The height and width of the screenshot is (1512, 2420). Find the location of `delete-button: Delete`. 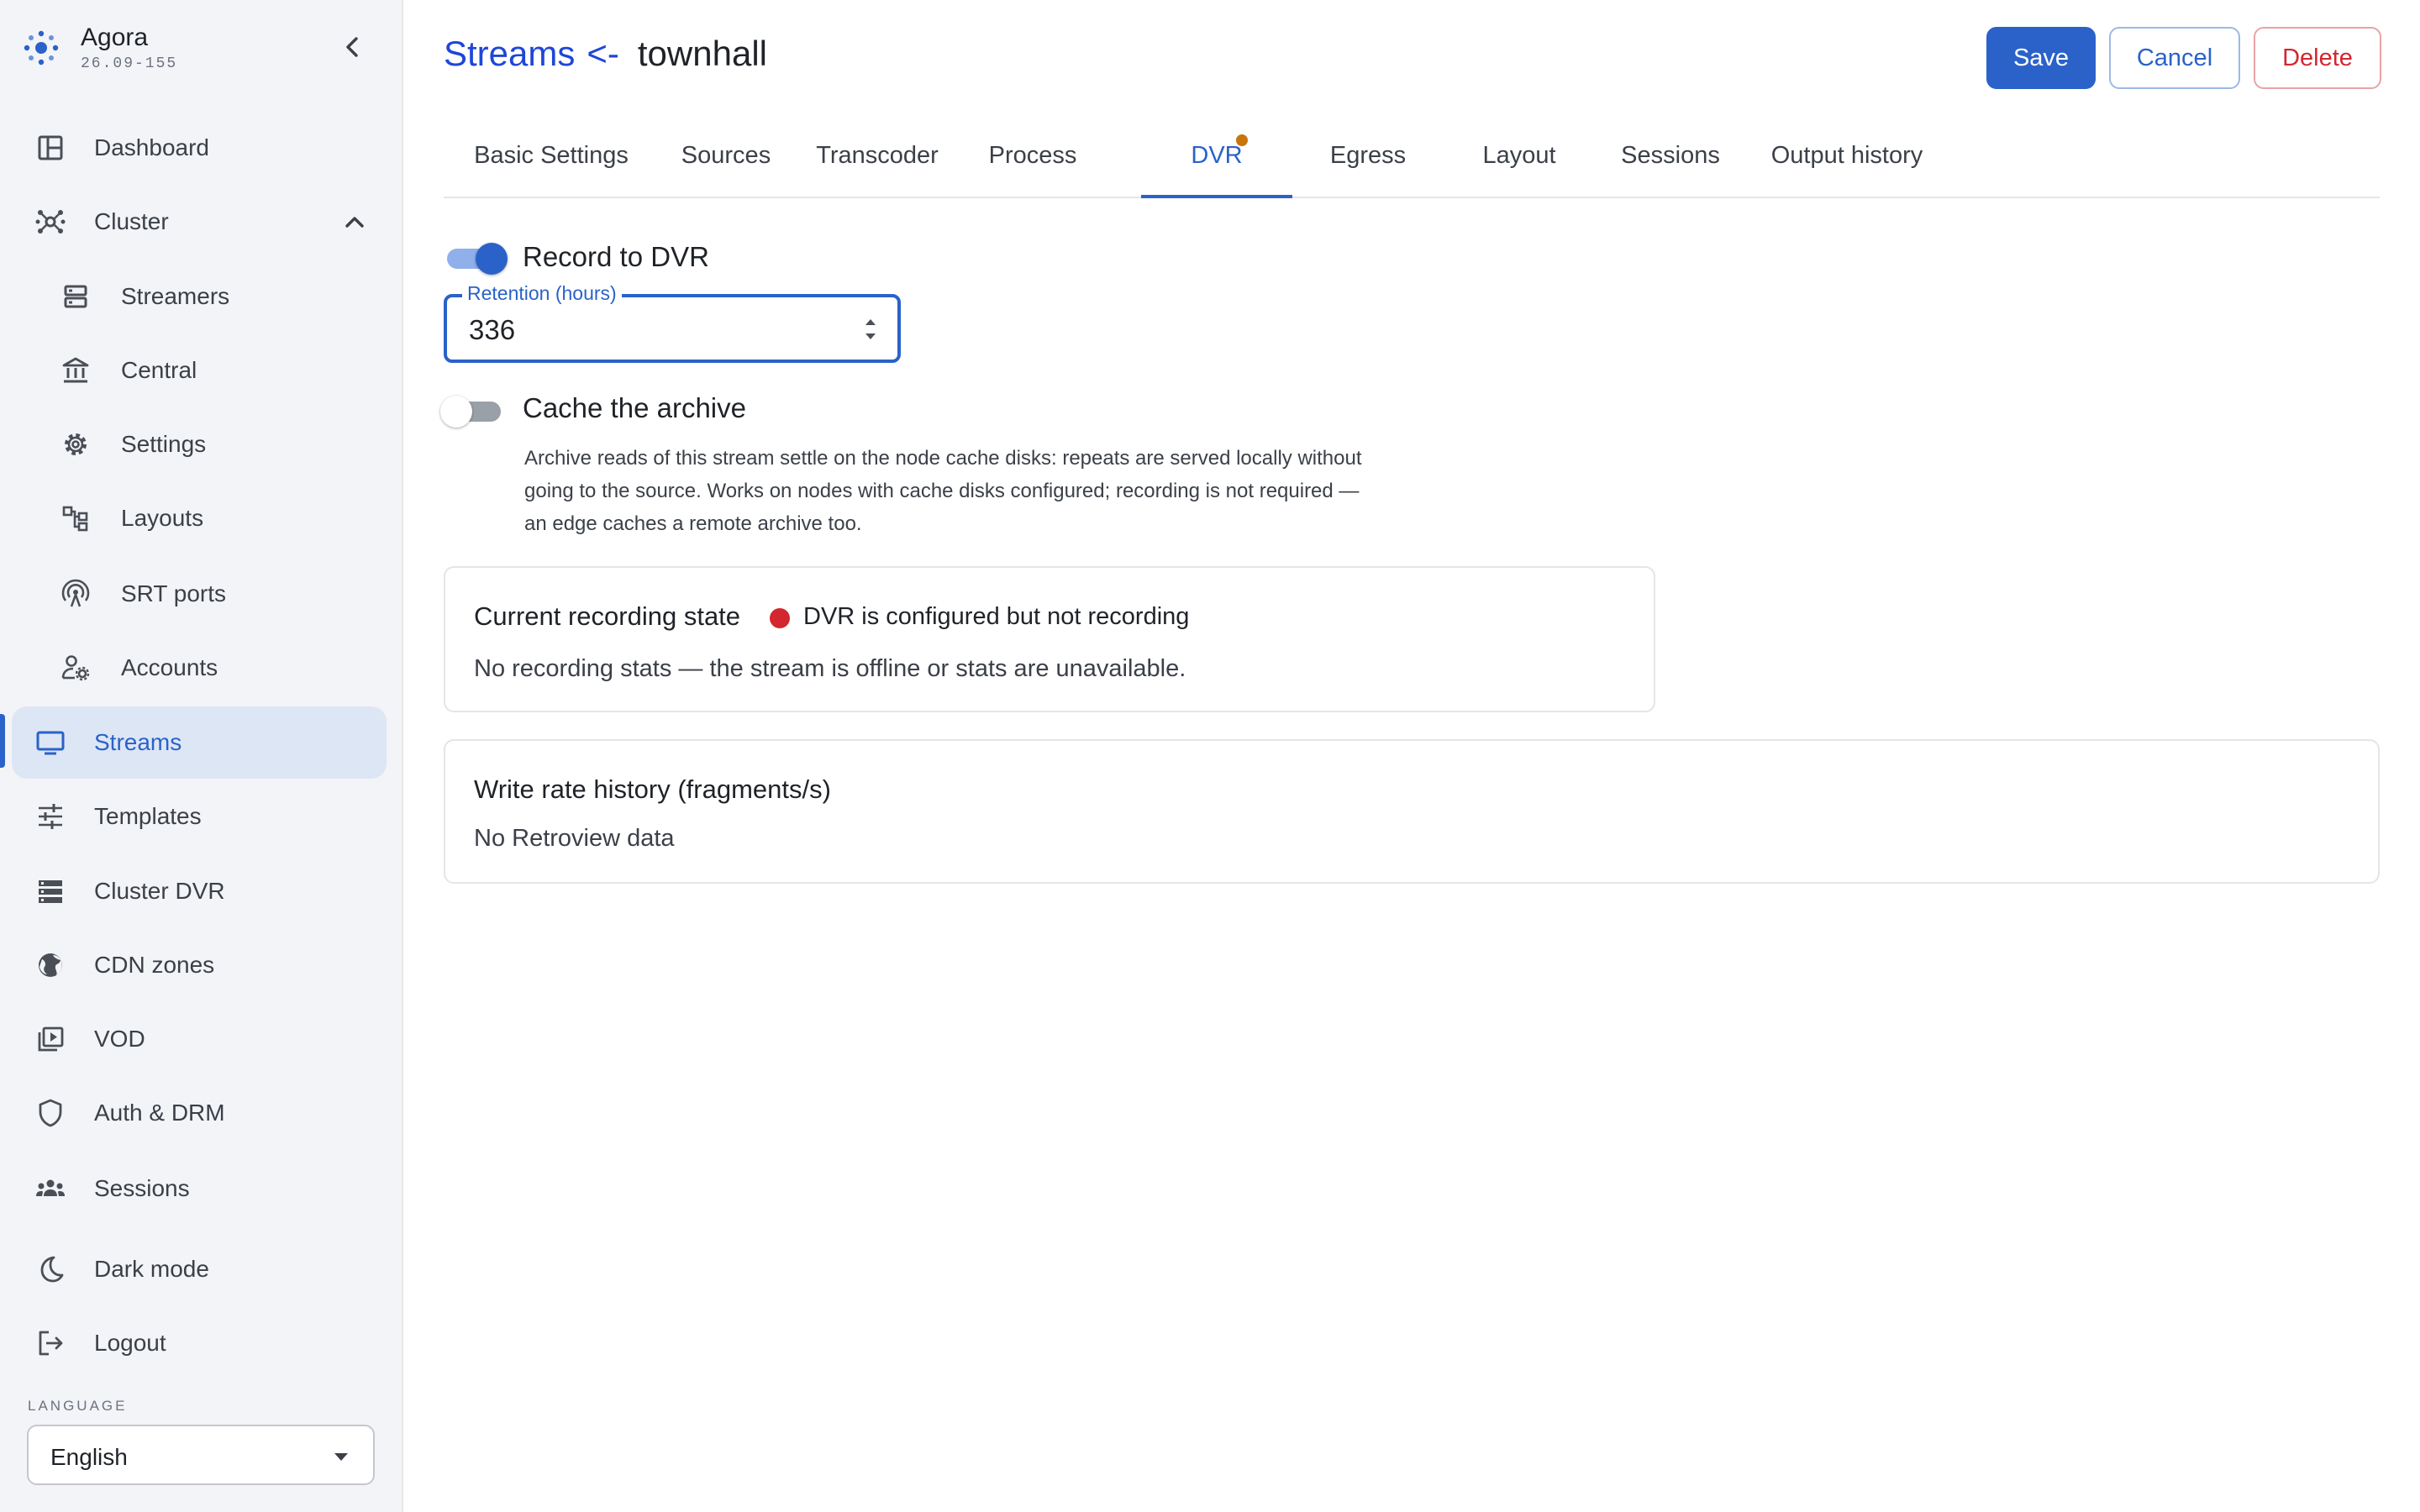

delete-button: Delete is located at coordinates (2317, 58).